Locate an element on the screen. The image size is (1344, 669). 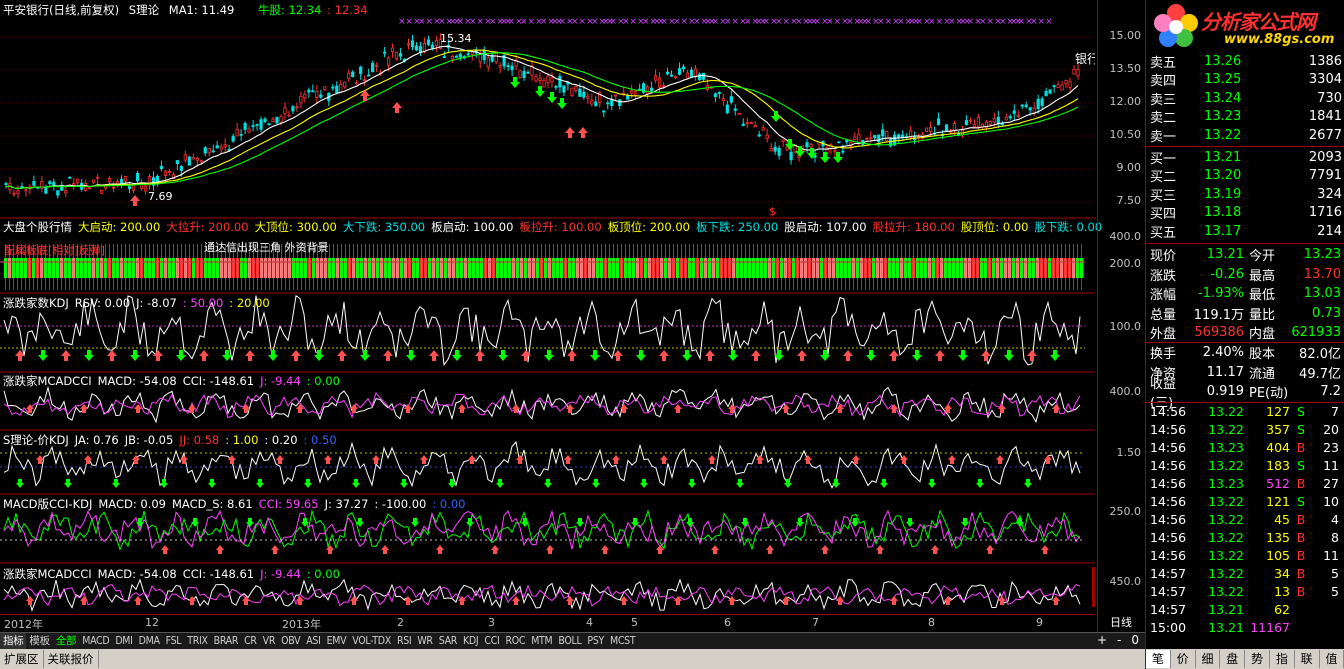
period-label: 日线 is located at coordinates (1121, 622).